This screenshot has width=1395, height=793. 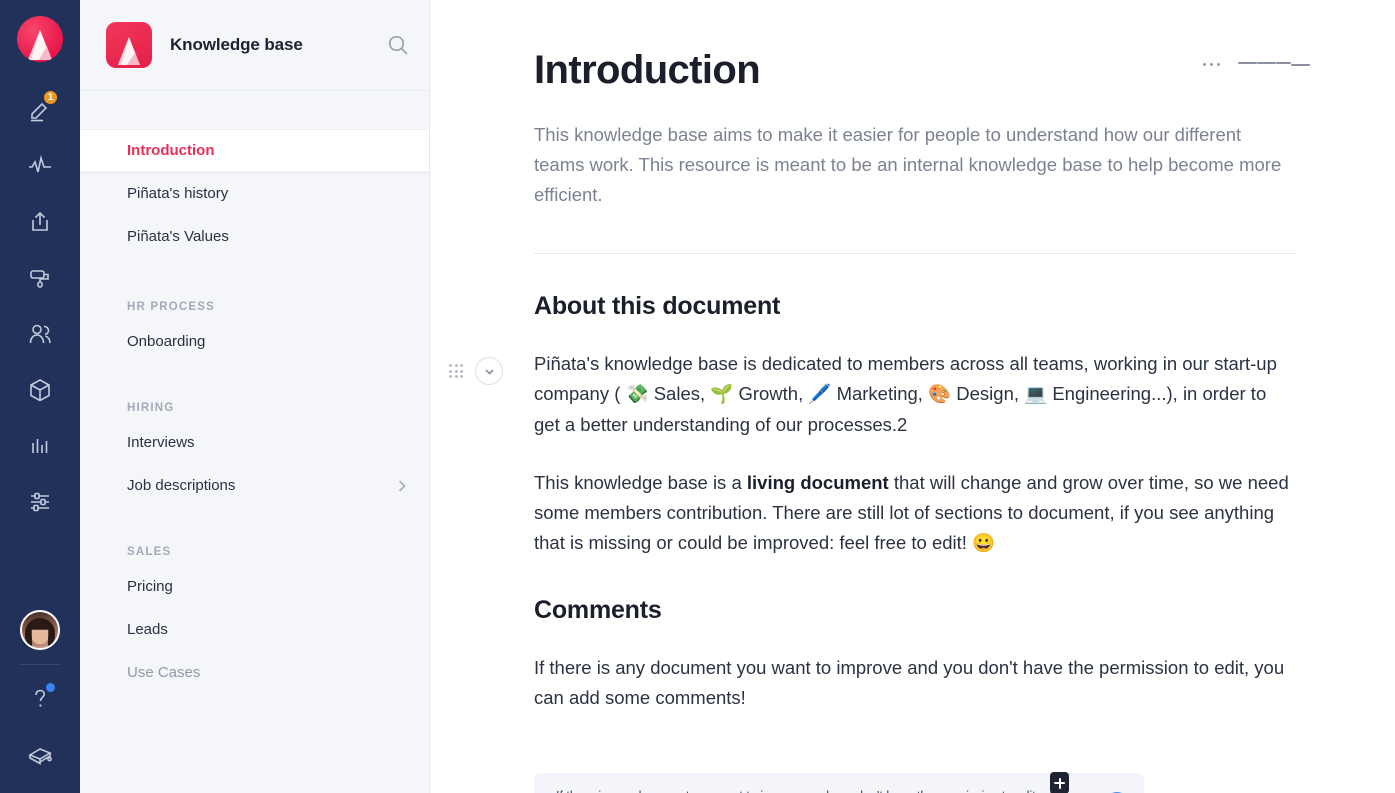 I want to click on document-divider, so click(x=915, y=253).